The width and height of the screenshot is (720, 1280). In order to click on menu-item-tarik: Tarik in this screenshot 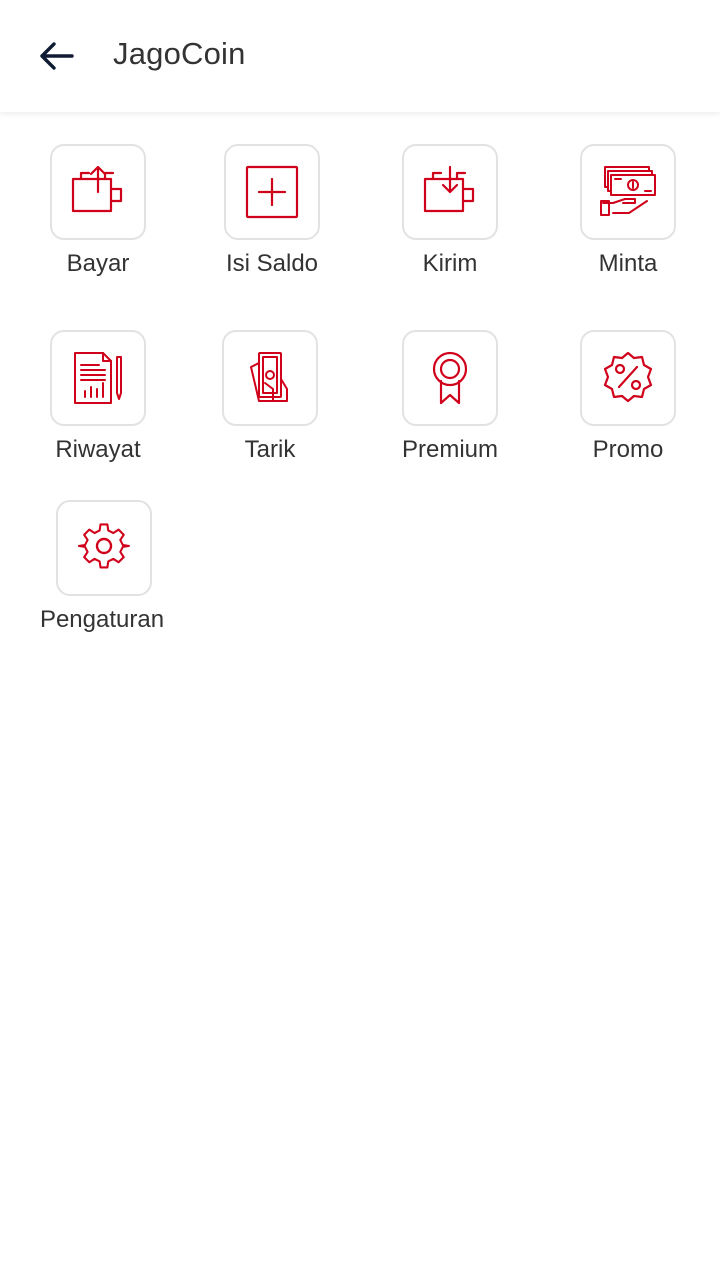, I will do `click(270, 405)`.